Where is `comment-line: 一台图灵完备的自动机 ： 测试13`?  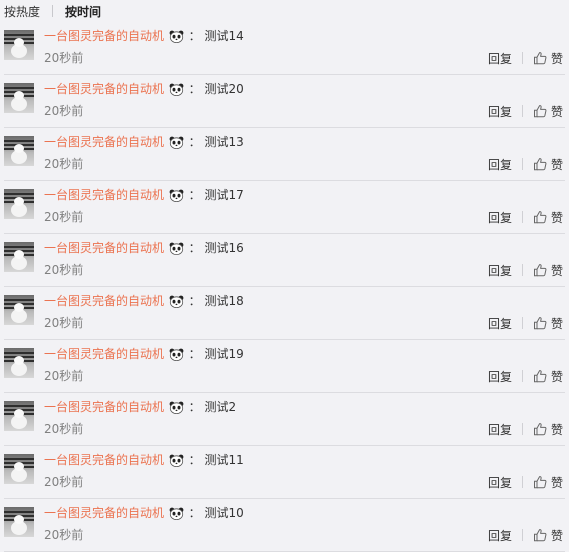 comment-line: 一台图灵完备的自动机 ： 测试13 is located at coordinates (144, 143).